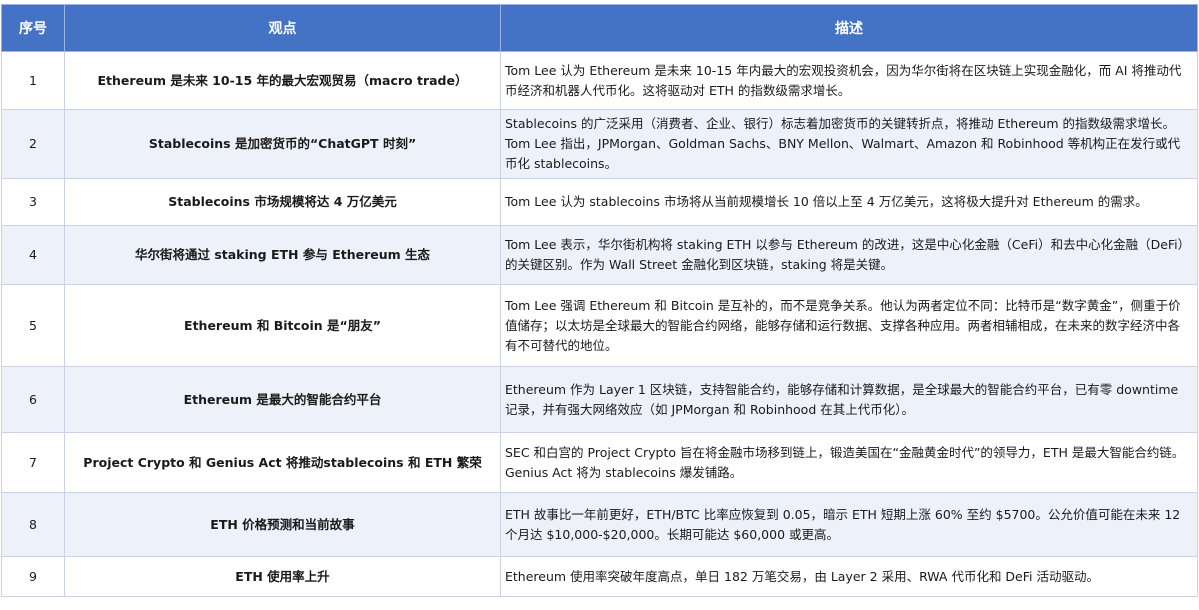  I want to click on header-index: 序号, so click(33, 28).